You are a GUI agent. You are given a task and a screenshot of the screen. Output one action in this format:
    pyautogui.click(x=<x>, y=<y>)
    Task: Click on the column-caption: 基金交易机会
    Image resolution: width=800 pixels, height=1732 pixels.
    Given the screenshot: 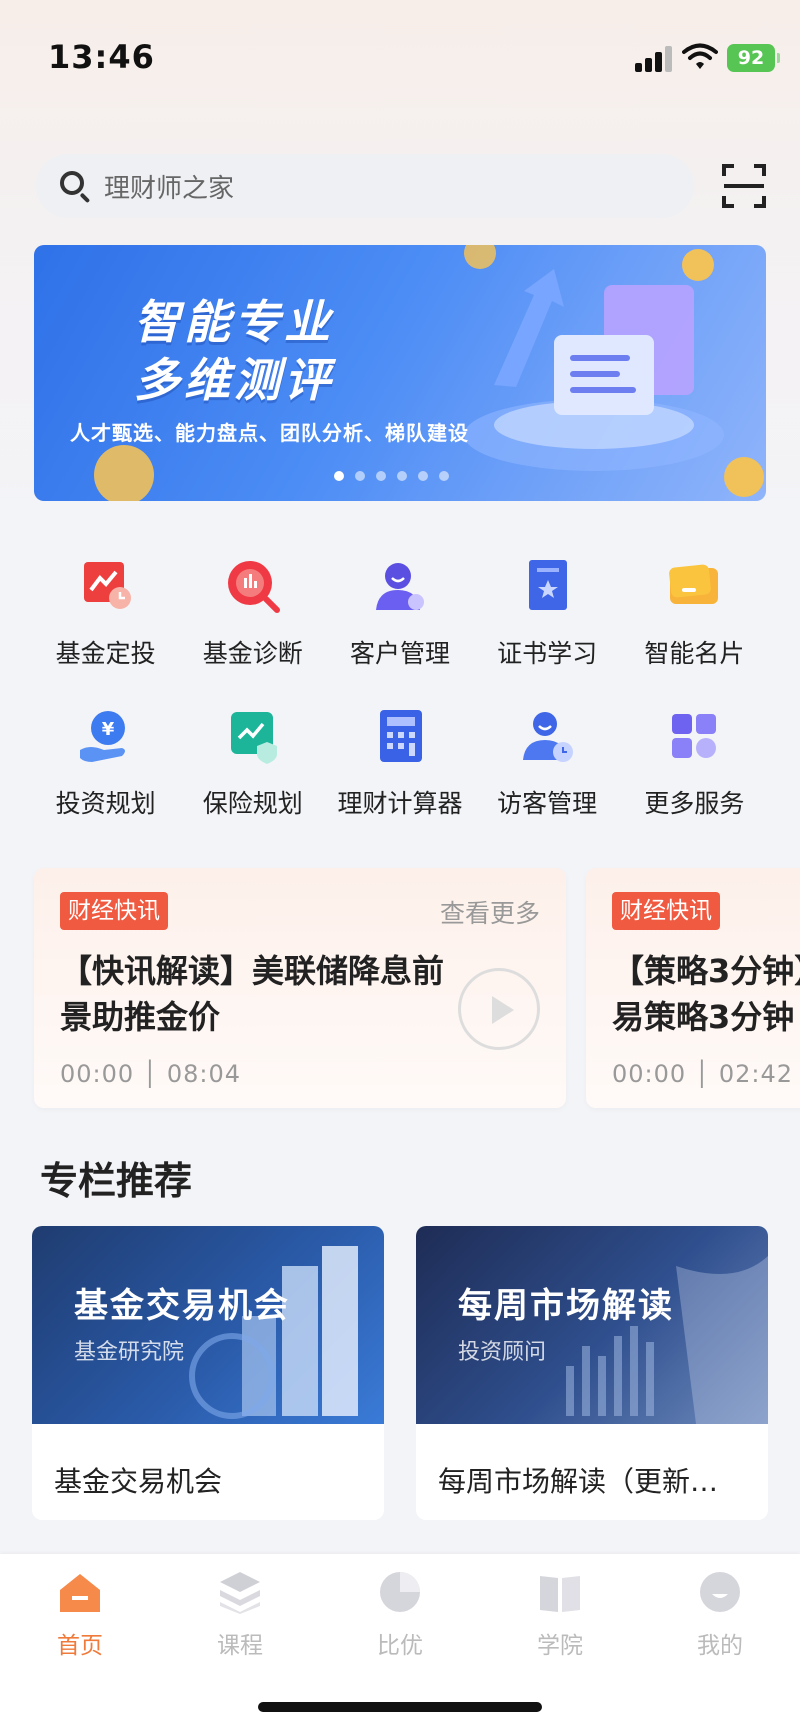 What is the action you would take?
    pyautogui.click(x=138, y=1481)
    